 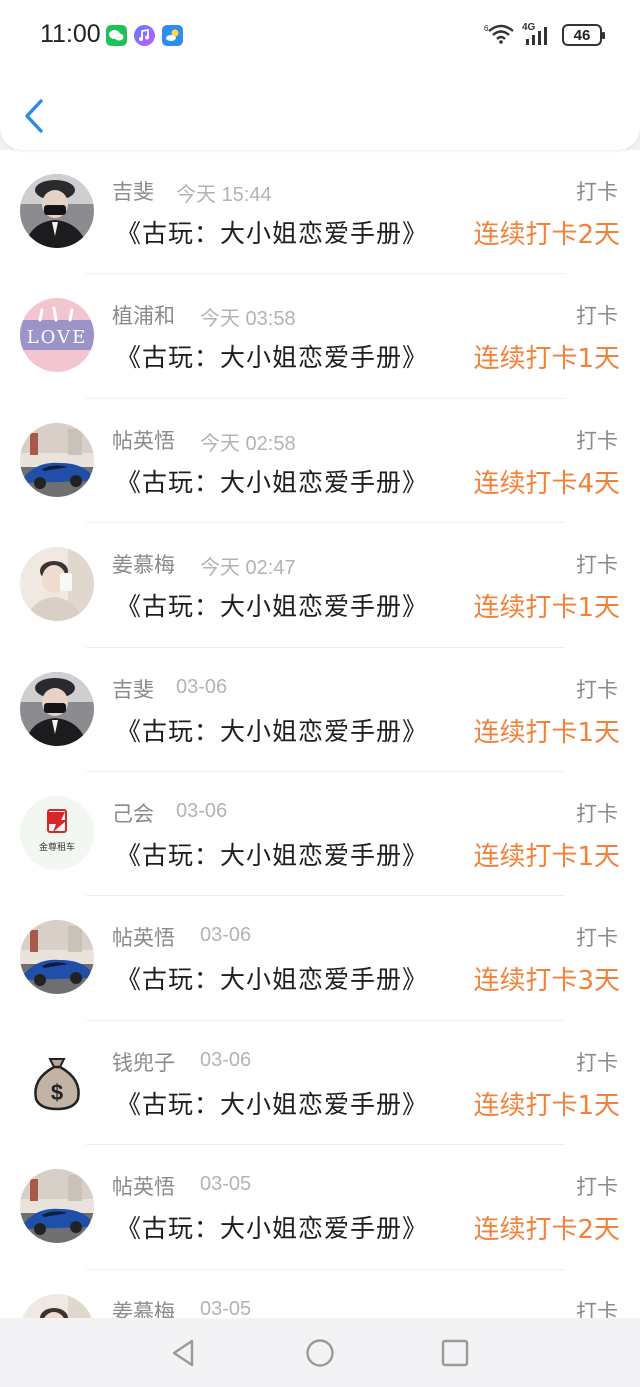 What do you see at coordinates (583, 35) in the screenshot?
I see `battery-indicator: 46` at bounding box center [583, 35].